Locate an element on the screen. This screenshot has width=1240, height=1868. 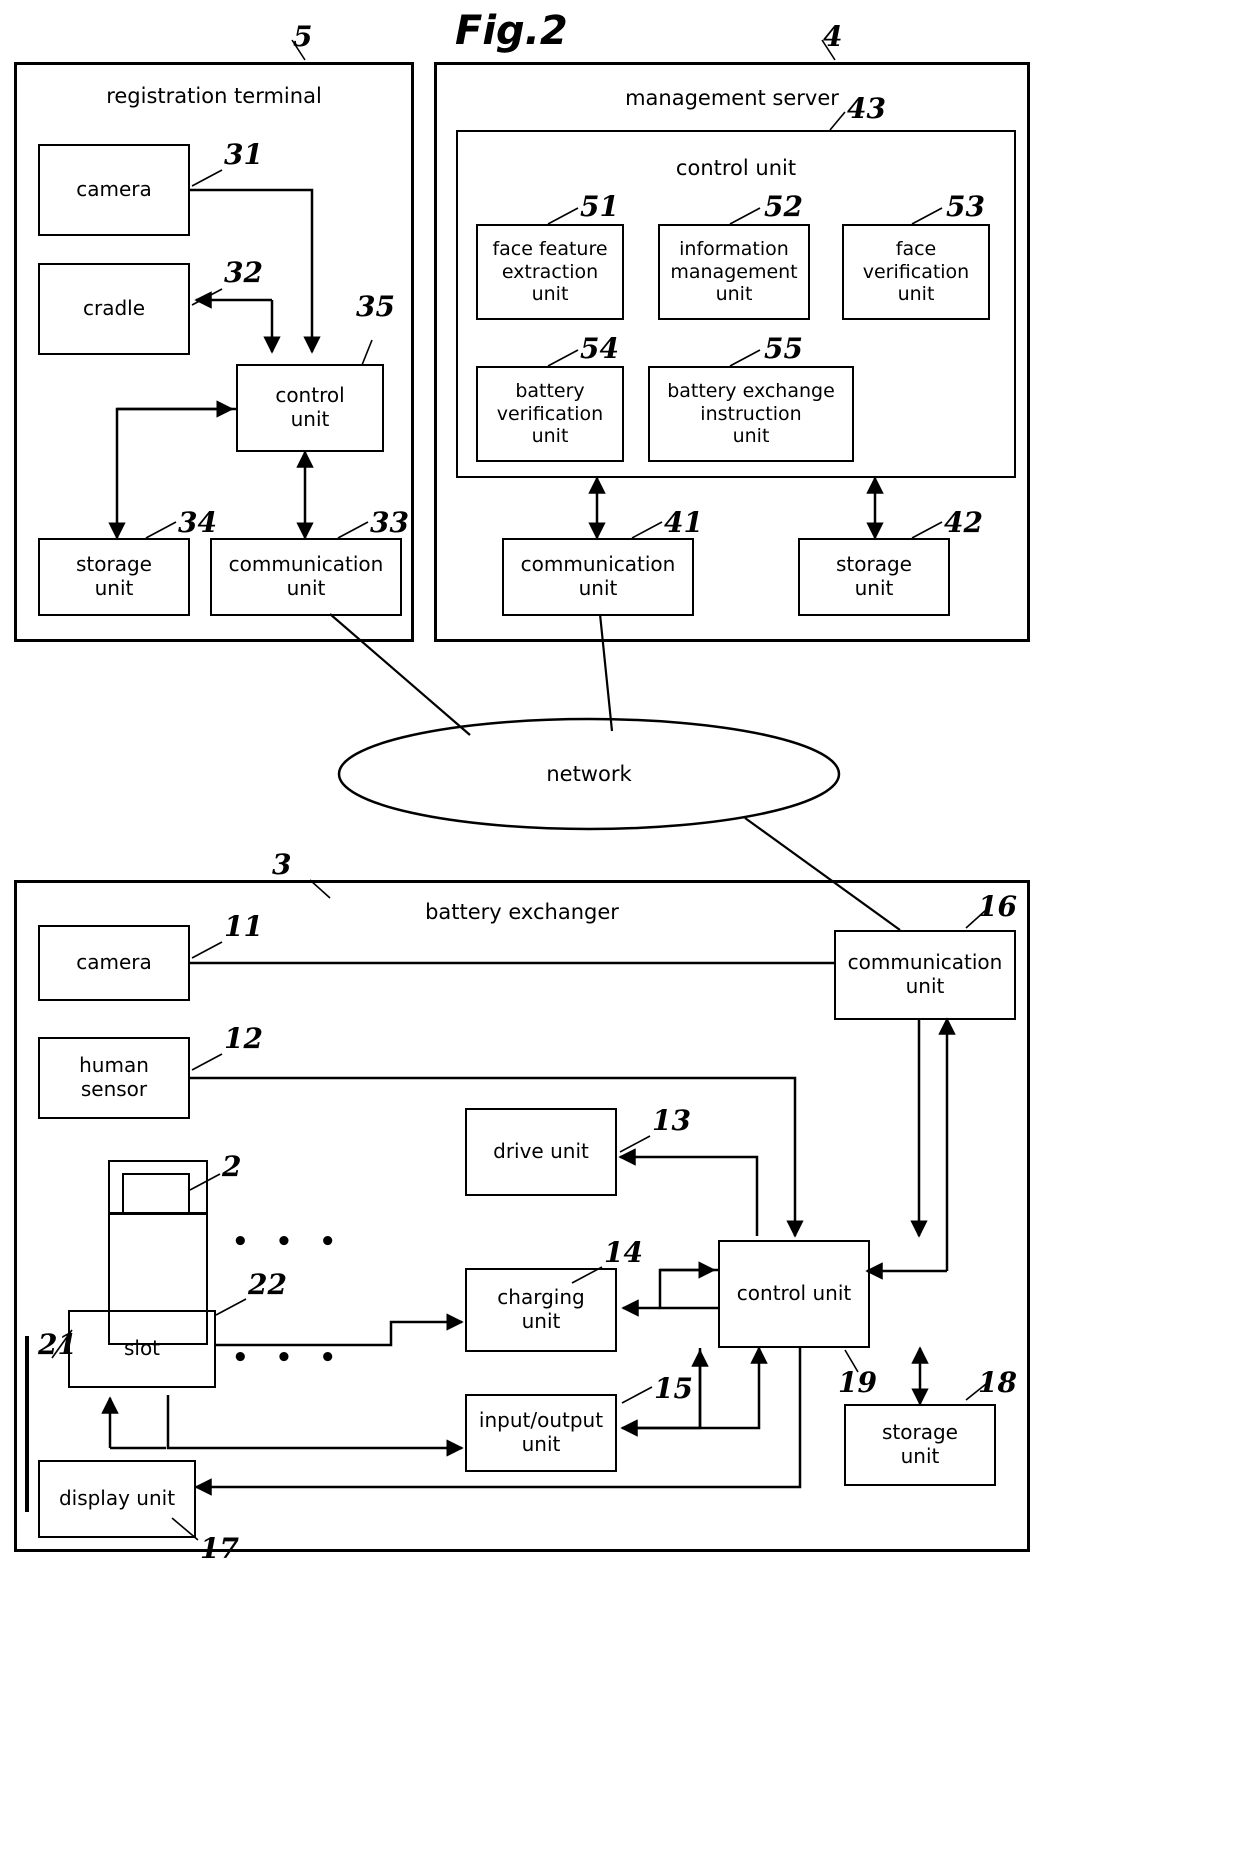
block-face-verification-unit: face verification unit is located at coordinates (916, 272).